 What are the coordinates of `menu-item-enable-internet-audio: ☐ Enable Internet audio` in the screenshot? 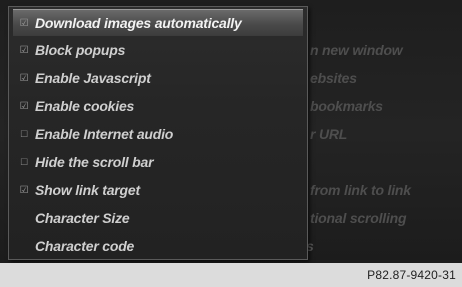 It's located at (158, 134).